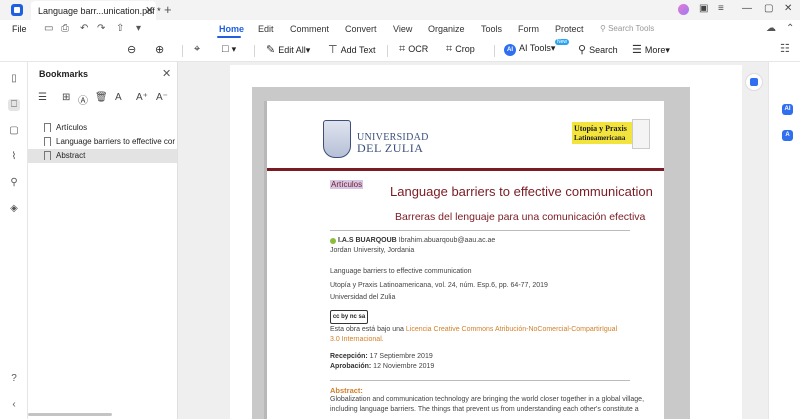 The width and height of the screenshot is (800, 419). What do you see at coordinates (96, 10) in the screenshot?
I see `document-tab: Language barr...unication.pdf * ✕` at bounding box center [96, 10].